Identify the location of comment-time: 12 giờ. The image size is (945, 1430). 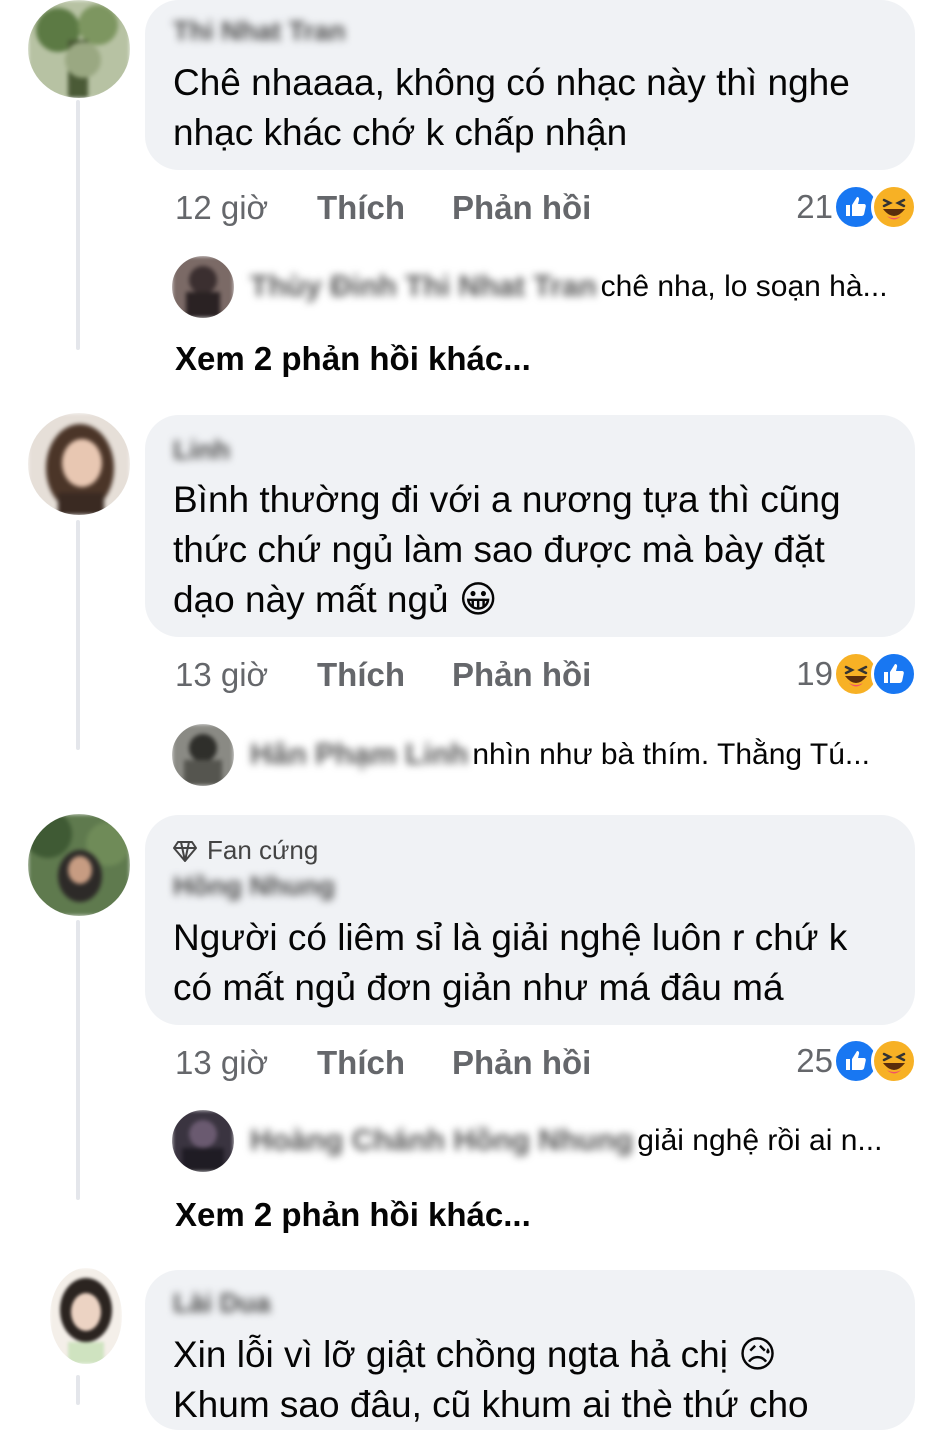
(246, 208).